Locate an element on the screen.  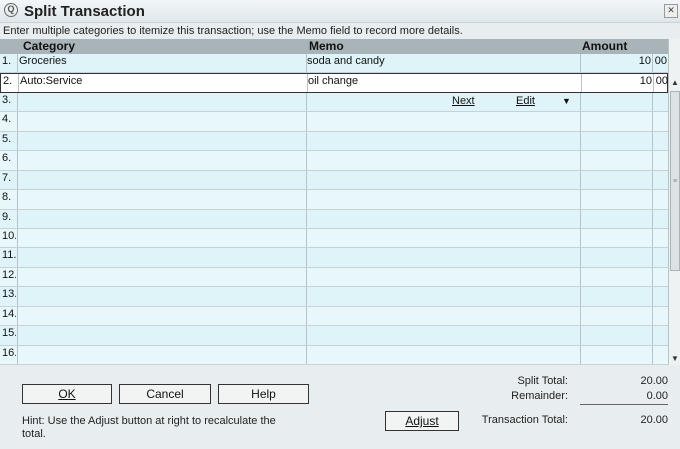
category-cell: Auto:Service is located at coordinates (162, 82).